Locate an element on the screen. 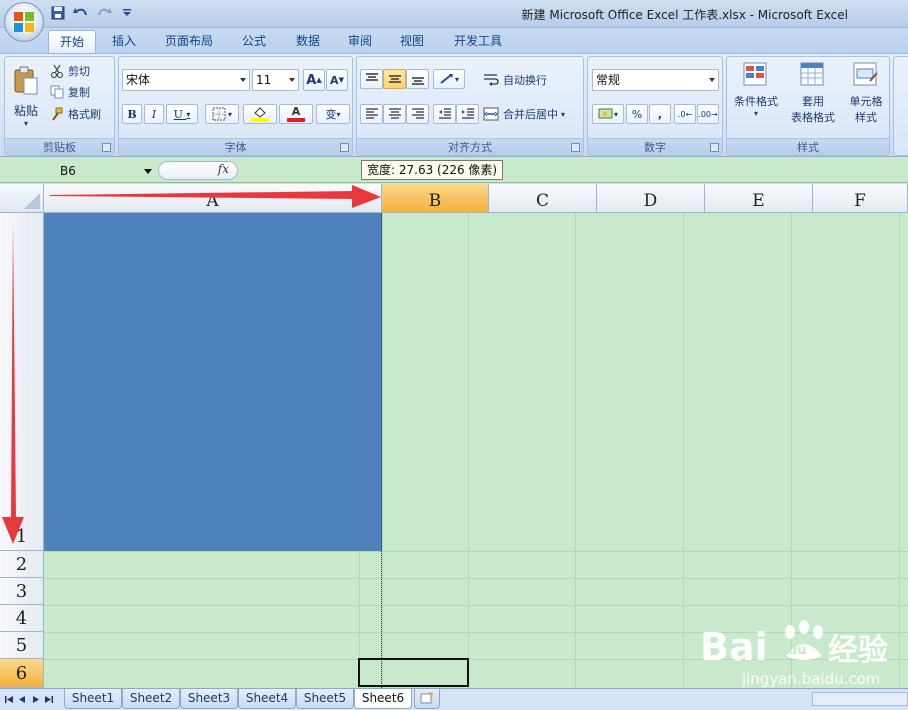 This screenshot has height=710, width=908. row-header-3: 3 is located at coordinates (22, 591).